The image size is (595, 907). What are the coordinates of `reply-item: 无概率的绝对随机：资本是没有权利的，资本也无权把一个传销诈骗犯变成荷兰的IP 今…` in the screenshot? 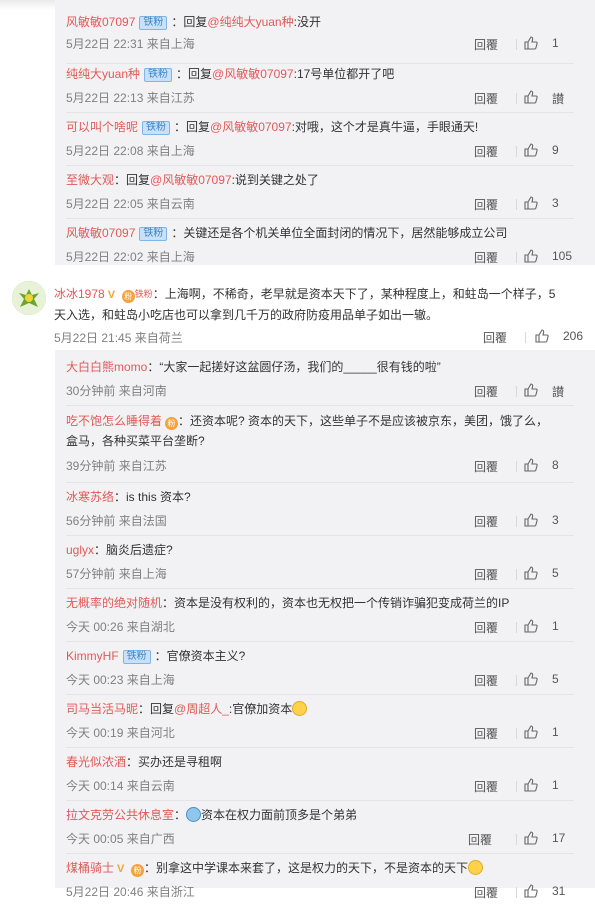 It's located at (320, 615).